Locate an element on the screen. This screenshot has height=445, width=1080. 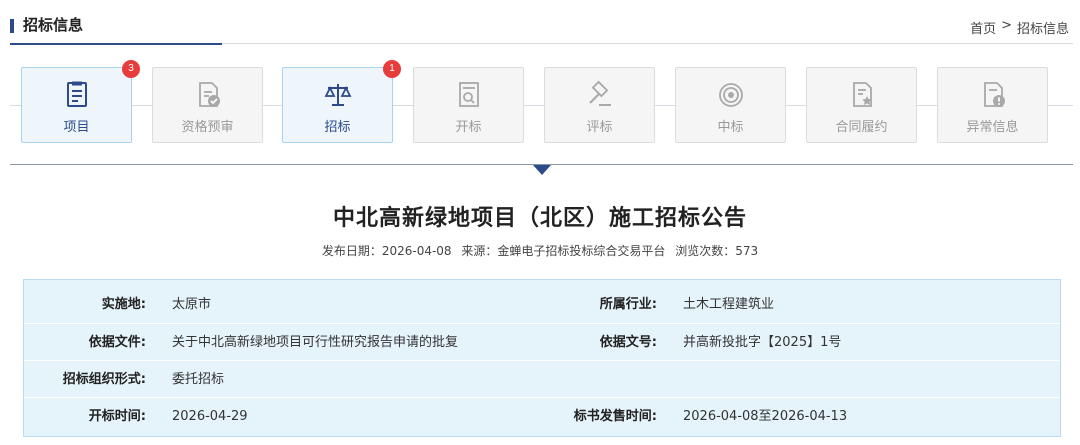
step-label: 招标 is located at coordinates (337, 127).